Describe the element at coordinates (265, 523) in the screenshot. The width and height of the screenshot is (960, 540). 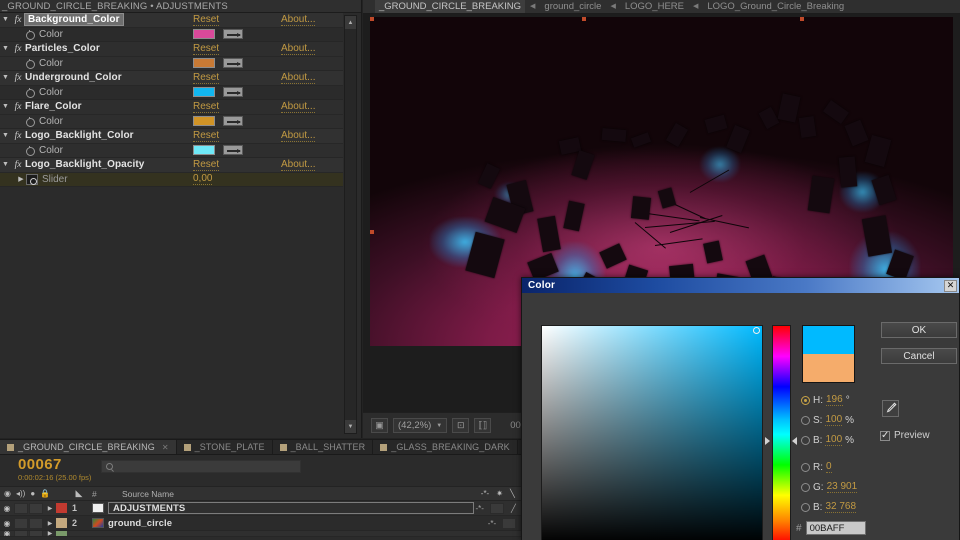
I see `table-row: ◉ ▶ 2 ground_circle -*- ╱` at that location.